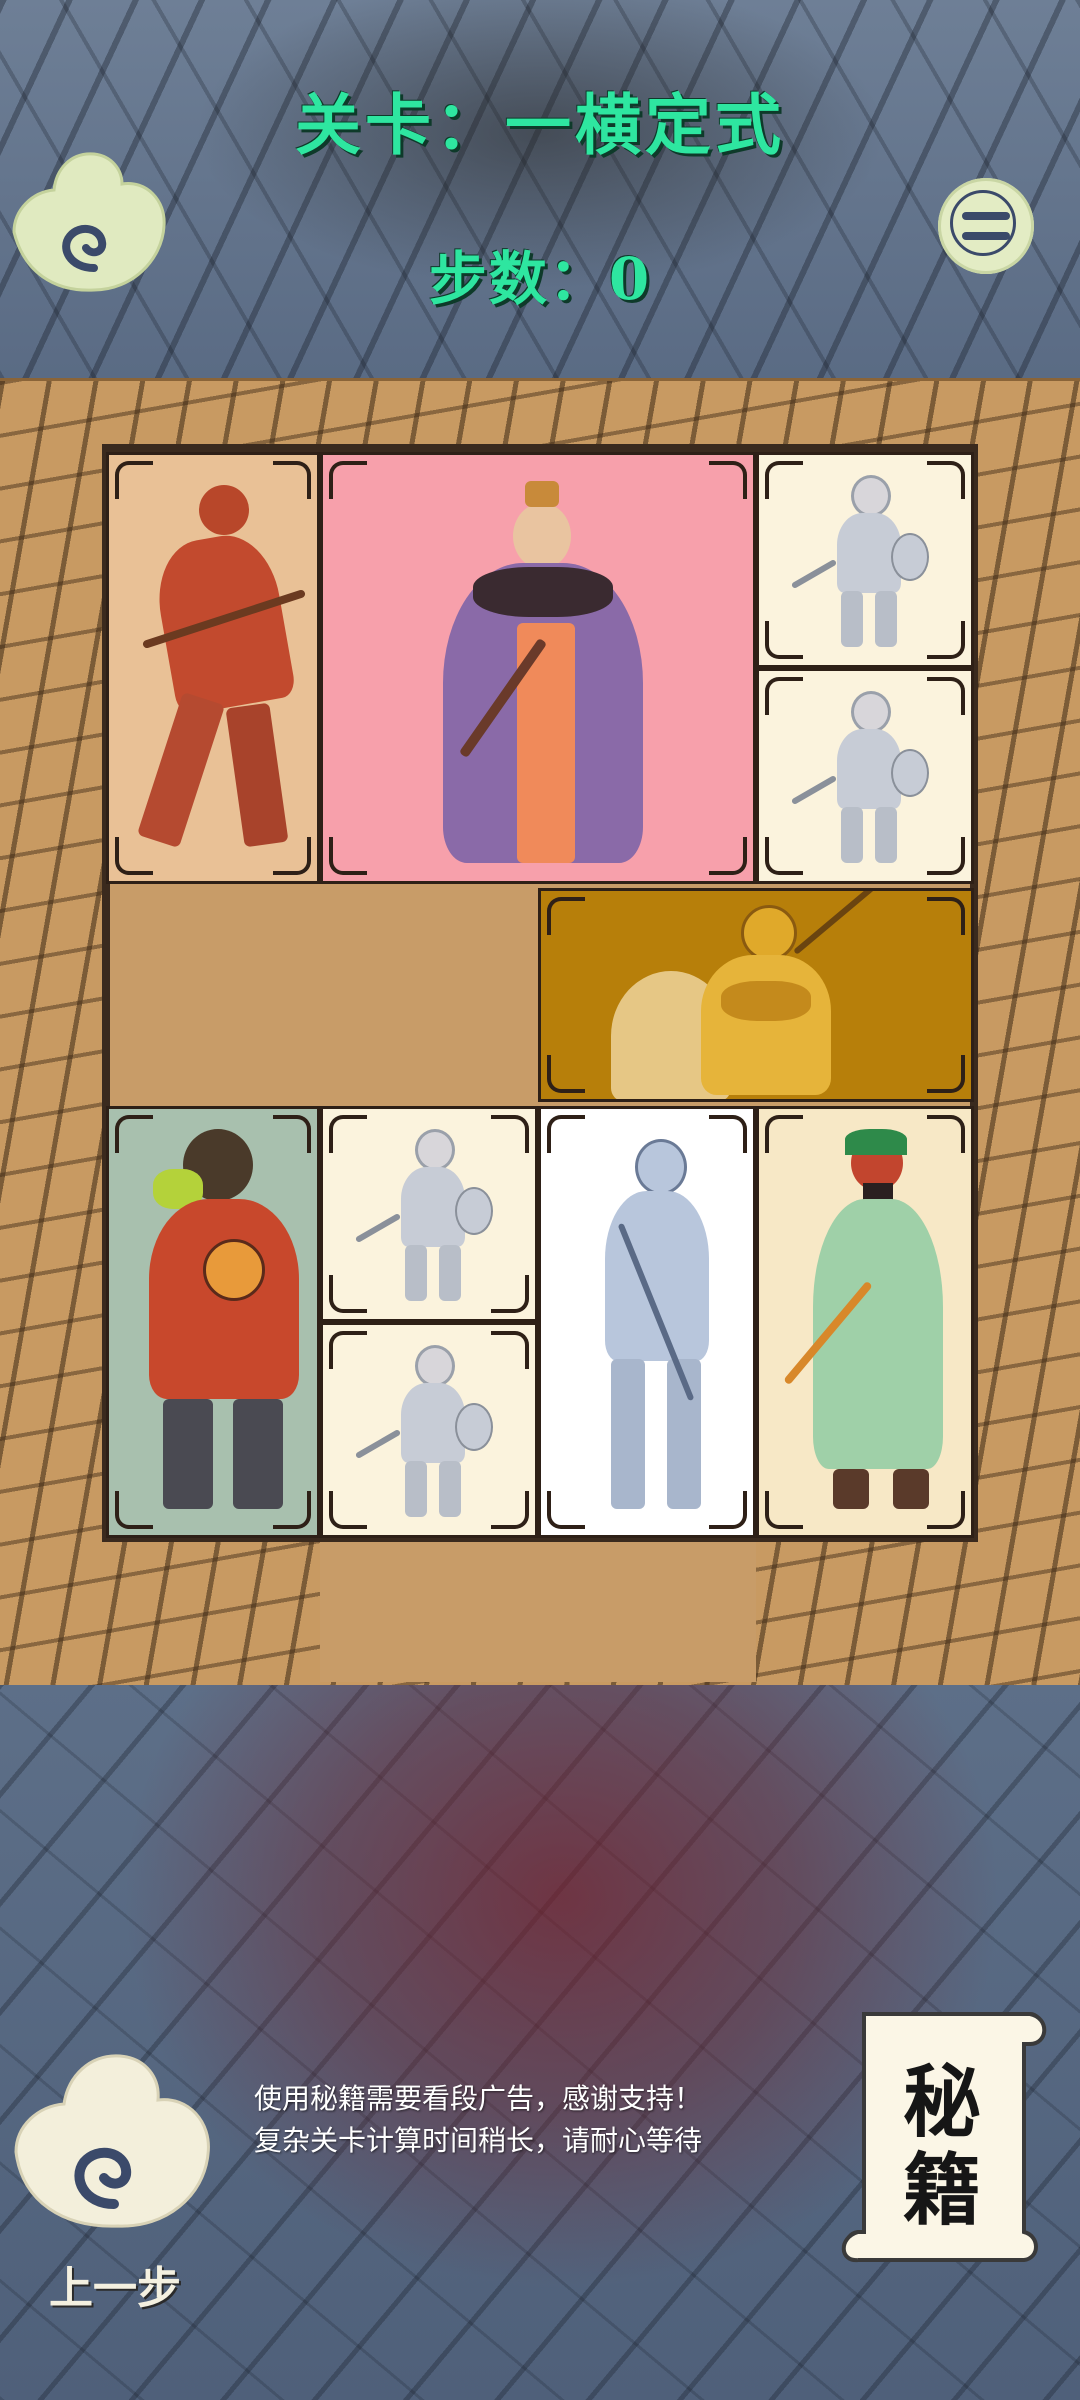 This screenshot has height=2400, width=1080. I want to click on hint-text: 使用秘籍需要看段广告，感谢支持！ 复杂关卡计算时间稍长，请耐心等待, so click(534, 2120).